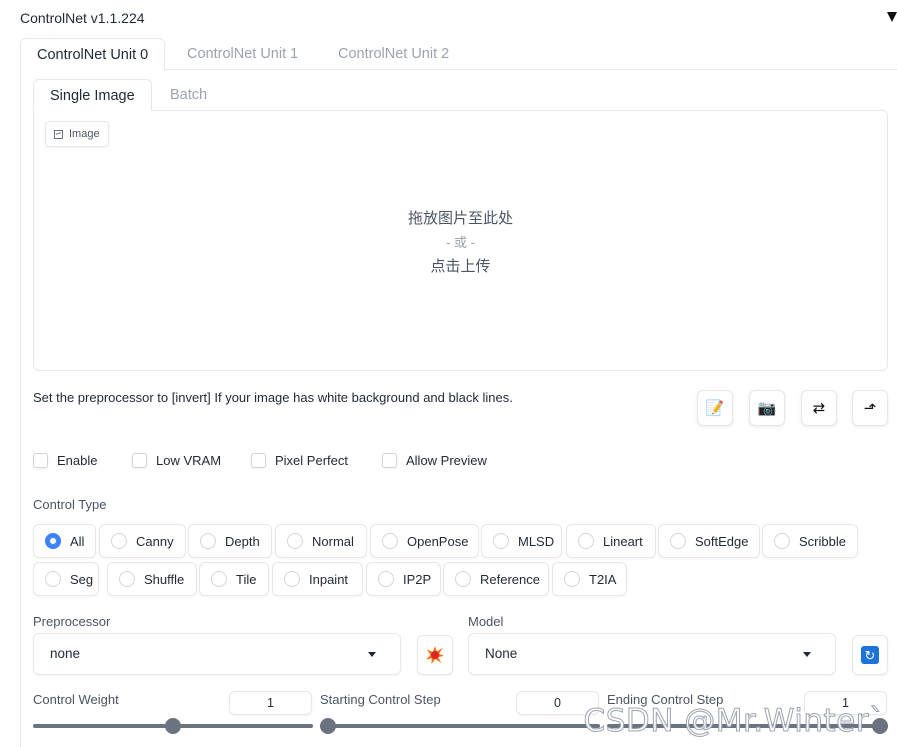 This screenshot has height=747, width=897. I want to click on checkbox-label: Allow Preview, so click(446, 460).